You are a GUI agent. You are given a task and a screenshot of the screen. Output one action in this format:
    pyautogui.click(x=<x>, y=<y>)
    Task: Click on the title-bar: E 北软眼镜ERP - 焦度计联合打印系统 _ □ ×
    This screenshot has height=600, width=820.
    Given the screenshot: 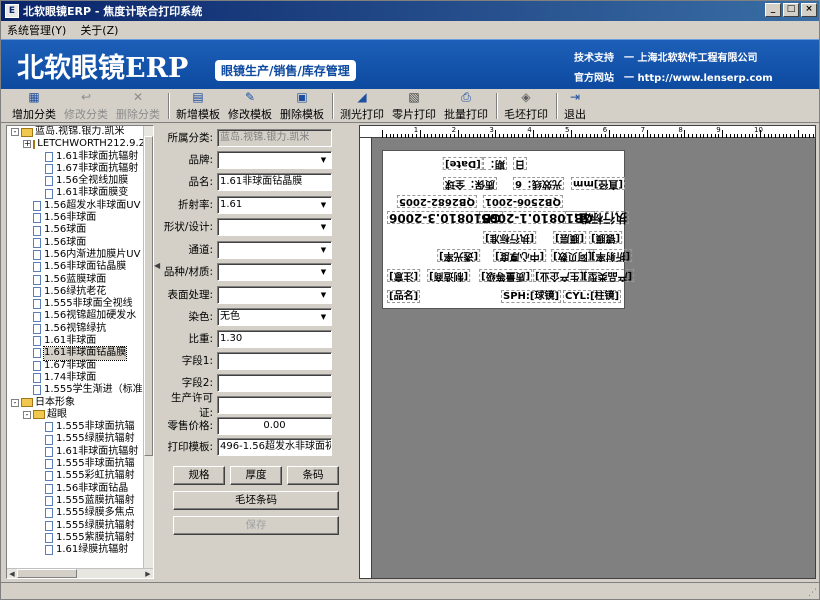 What is the action you would take?
    pyautogui.click(x=410, y=11)
    